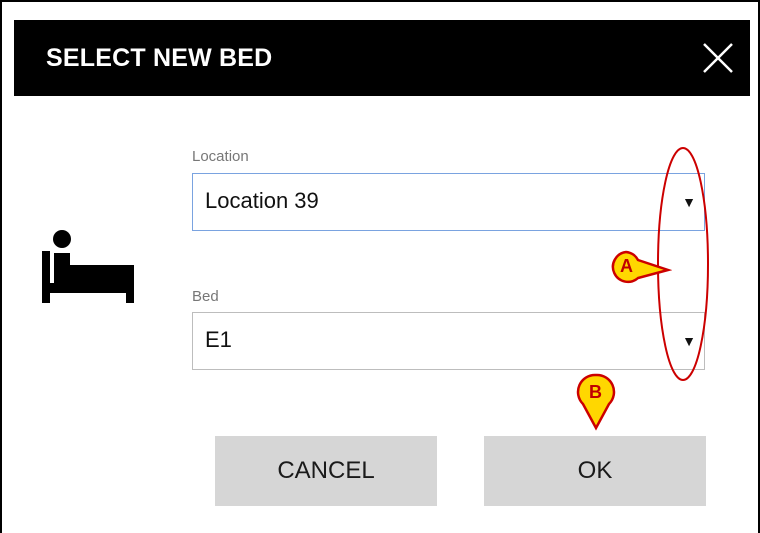 The image size is (760, 533). Describe the element at coordinates (205, 296) in the screenshot. I see `bed-label: Bed` at that location.